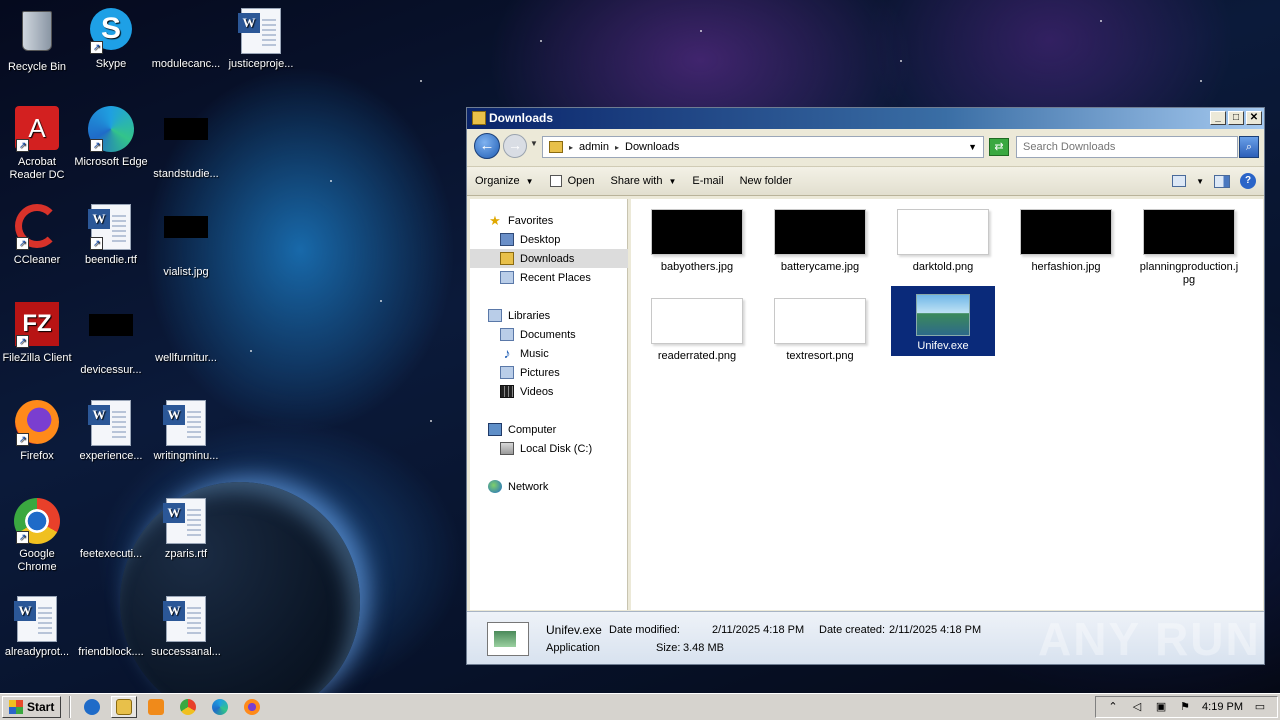  Describe the element at coordinates (507, 391) in the screenshot. I see `videos-icon` at that location.